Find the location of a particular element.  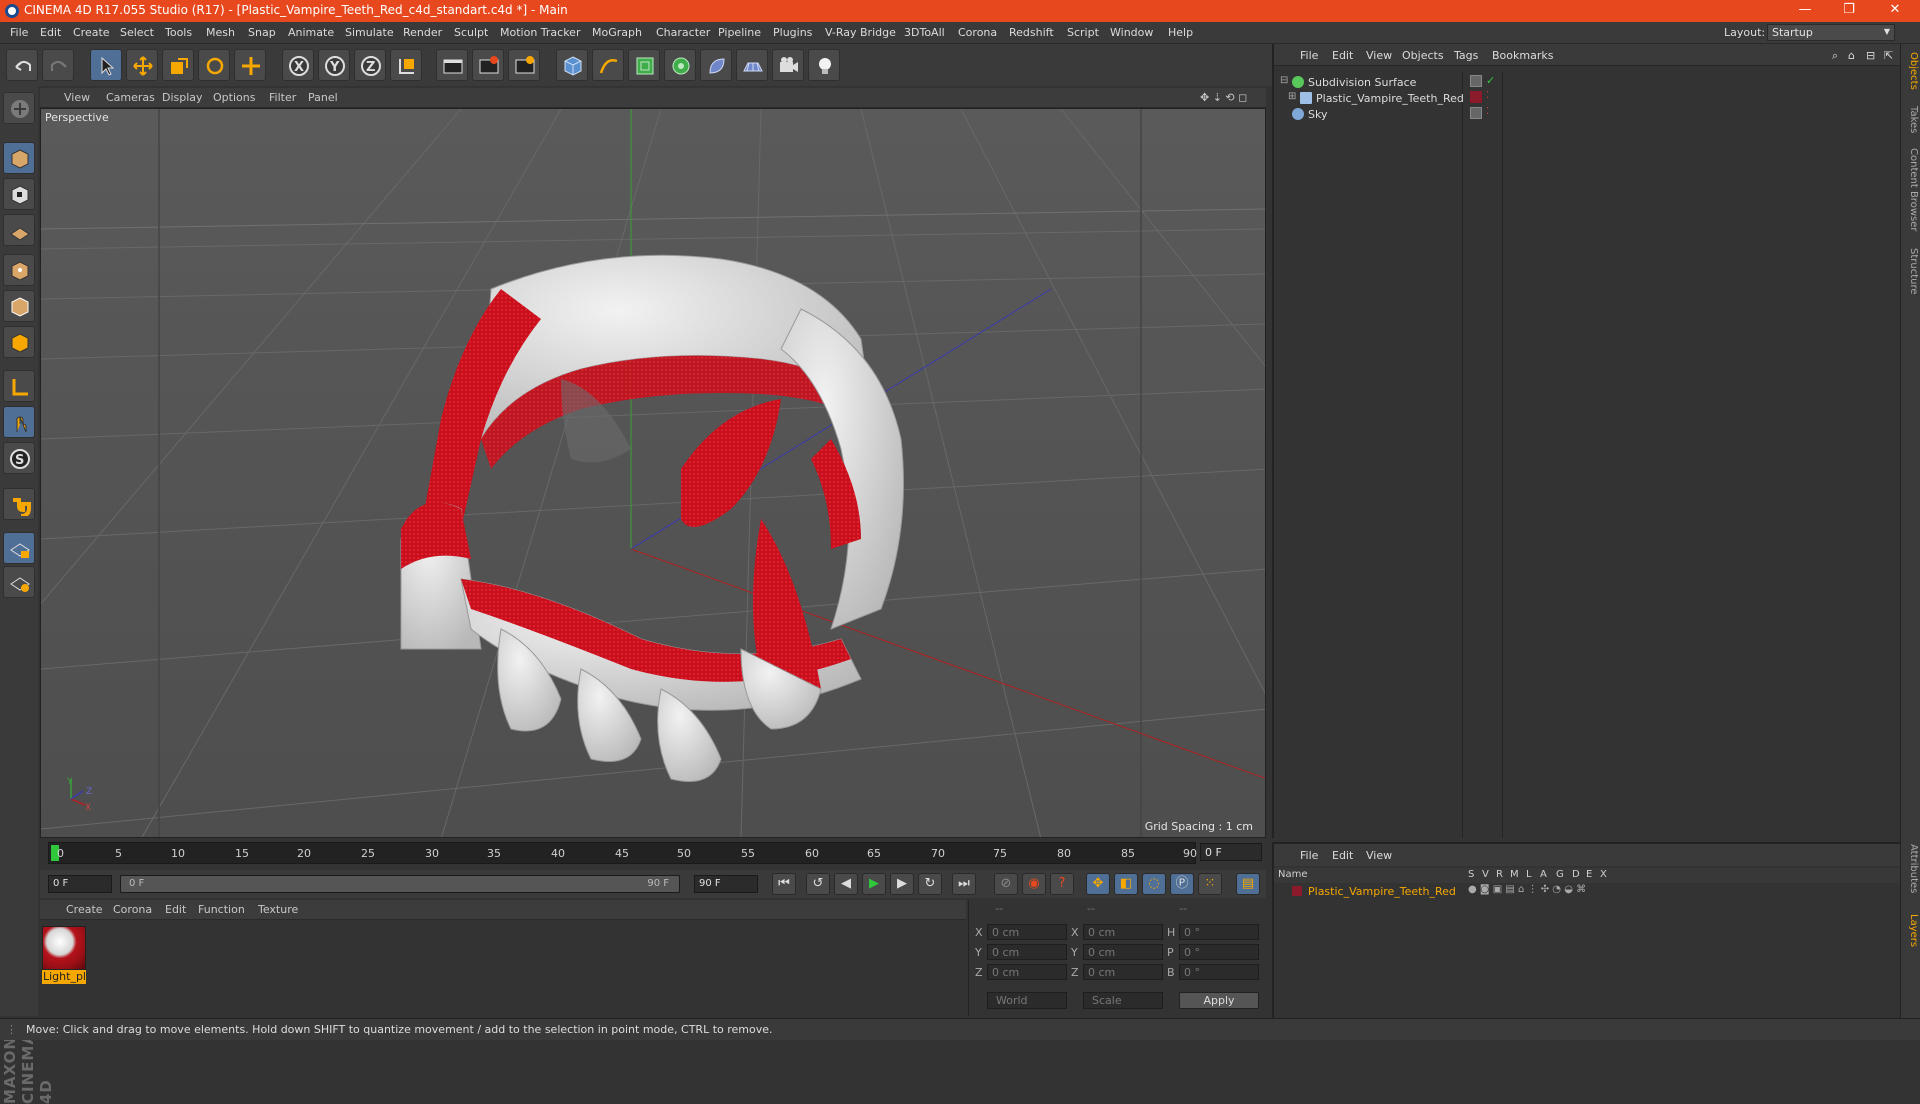

coordinate-system-button is located at coordinates (406, 65).